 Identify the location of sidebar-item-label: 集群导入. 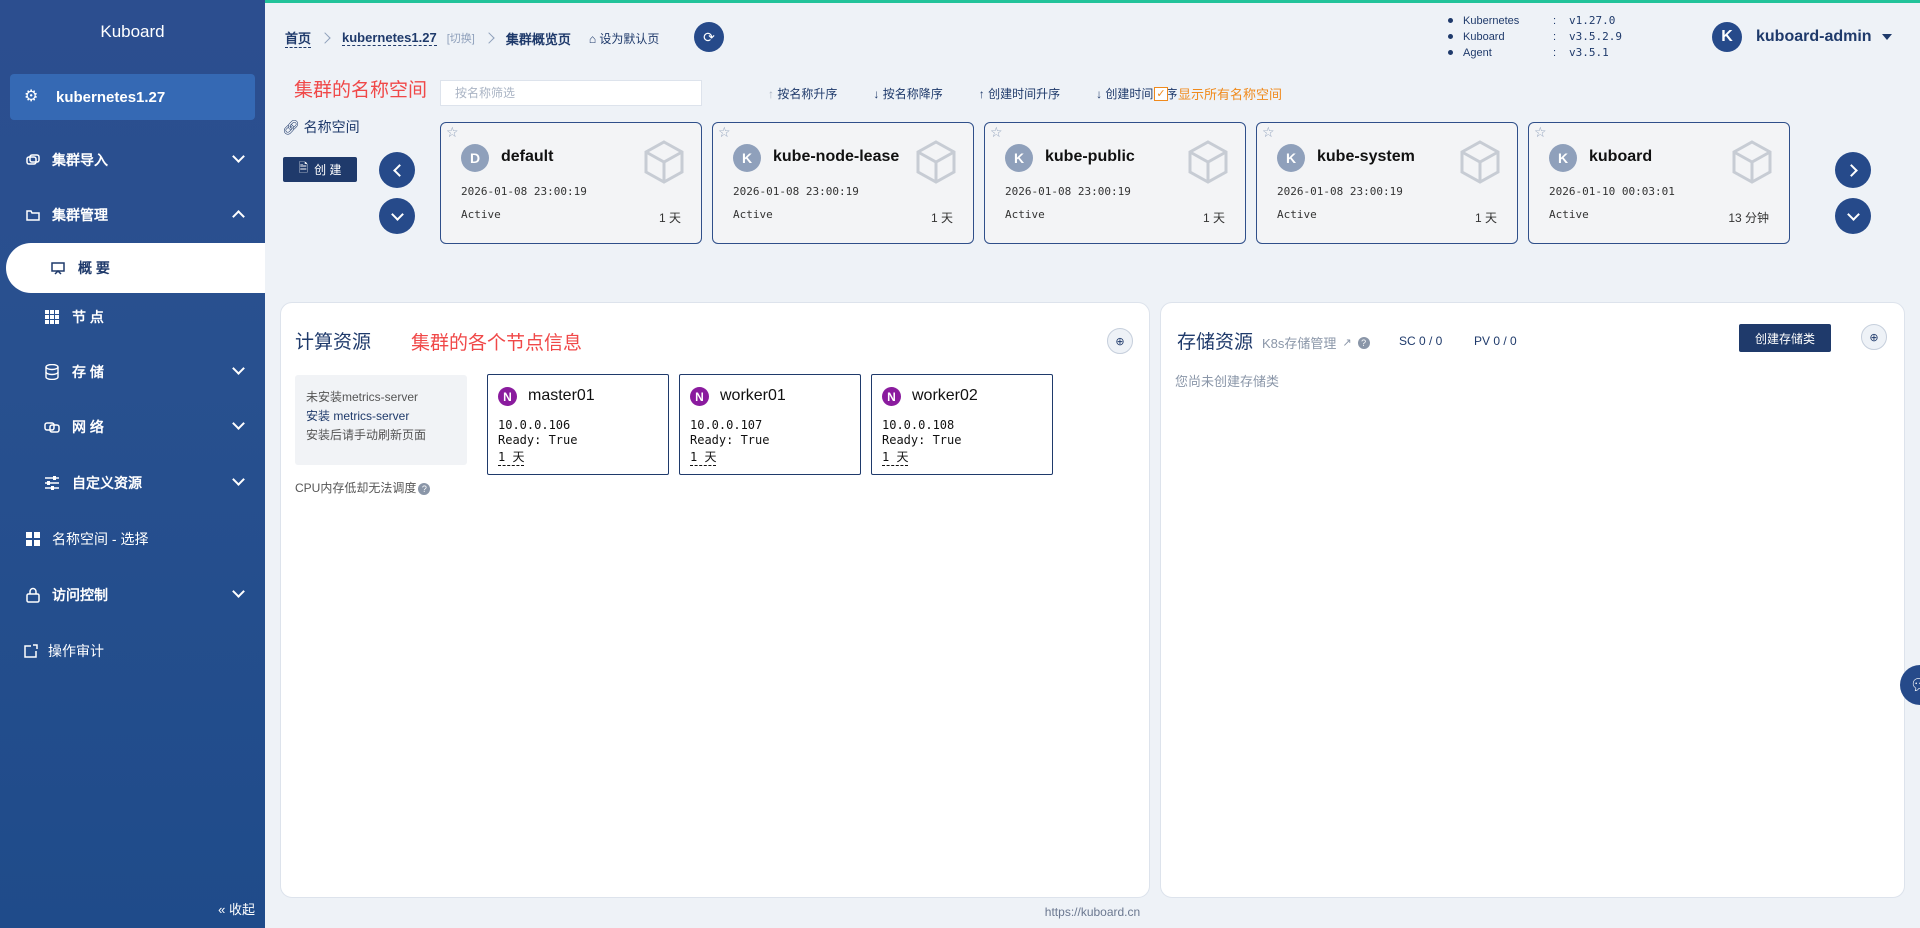
(80, 160).